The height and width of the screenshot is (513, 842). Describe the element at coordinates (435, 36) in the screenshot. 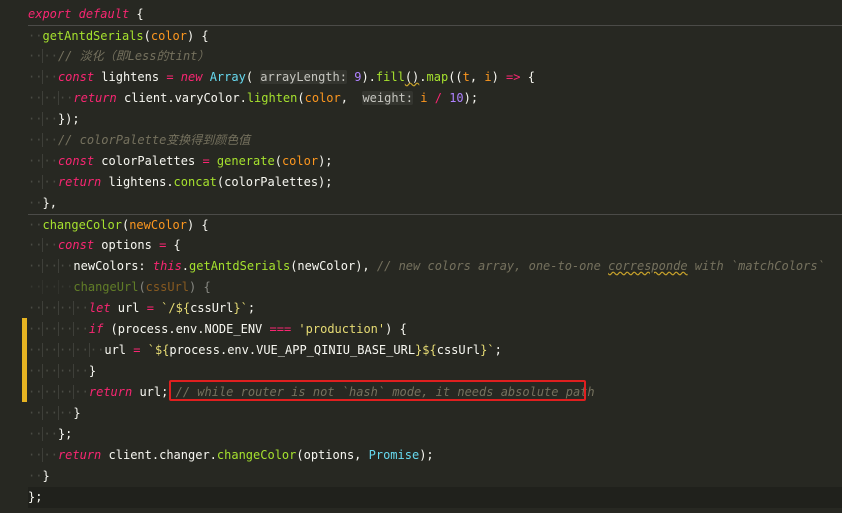

I see `code-line: ··getAntdSerials(color) {` at that location.